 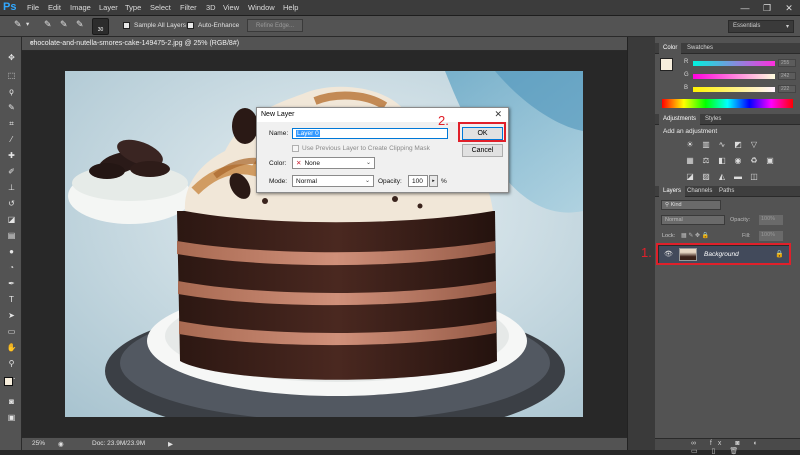 I want to click on tab-layers: Layers, so click(x=672, y=191).